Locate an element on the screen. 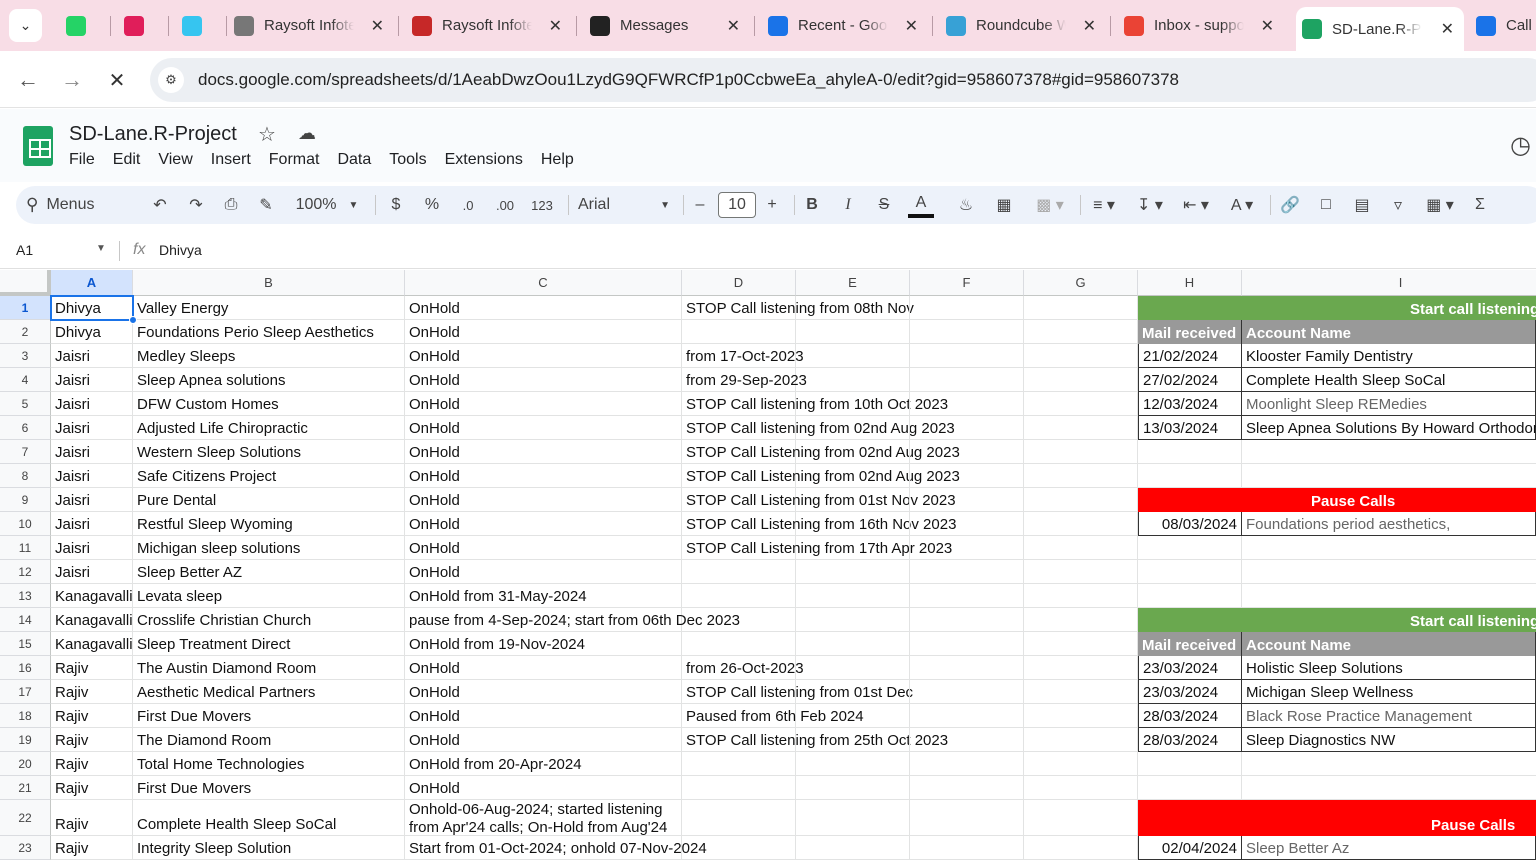 The image size is (1536, 864). horizontal-align-button: ≡ ▾ is located at coordinates (1104, 205).